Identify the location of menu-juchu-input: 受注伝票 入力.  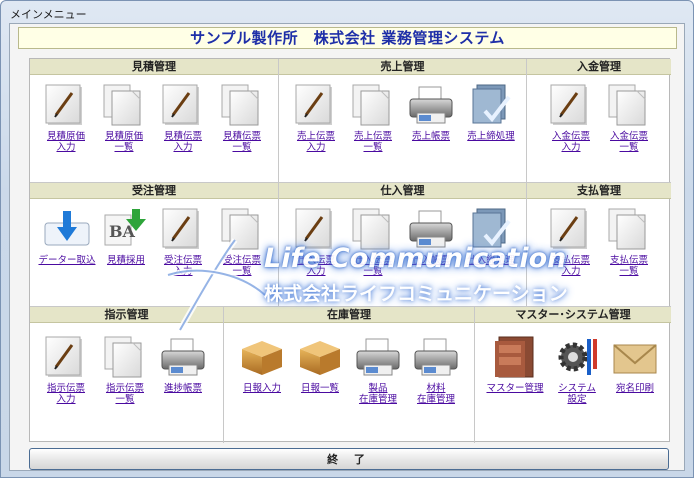
(183, 242).